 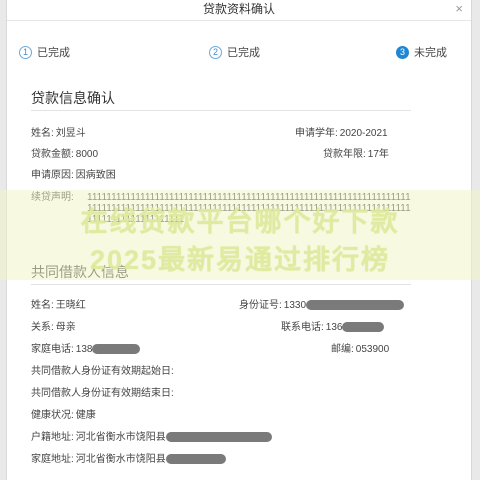 What do you see at coordinates (52, 459) in the screenshot?
I see `field-label: 家庭地址:` at bounding box center [52, 459].